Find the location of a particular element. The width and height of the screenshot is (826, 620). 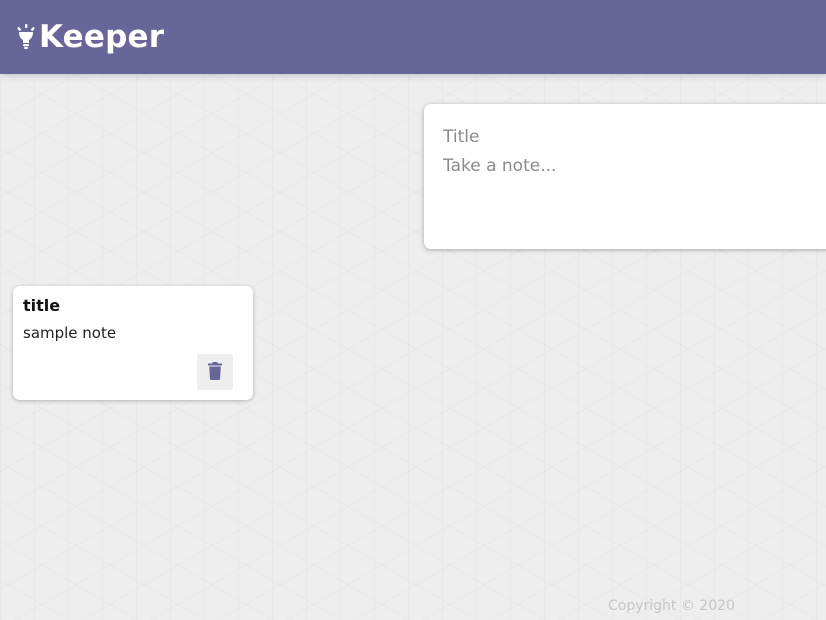

delete-note-button is located at coordinates (215, 372).